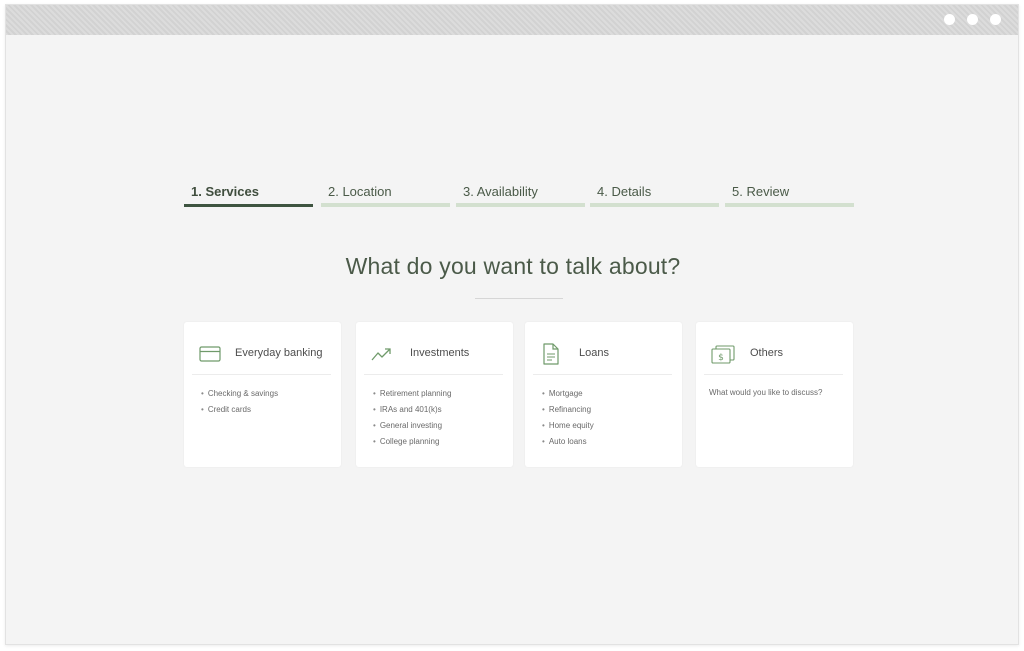 The image size is (1024, 651). I want to click on credit-card-icon, so click(210, 354).